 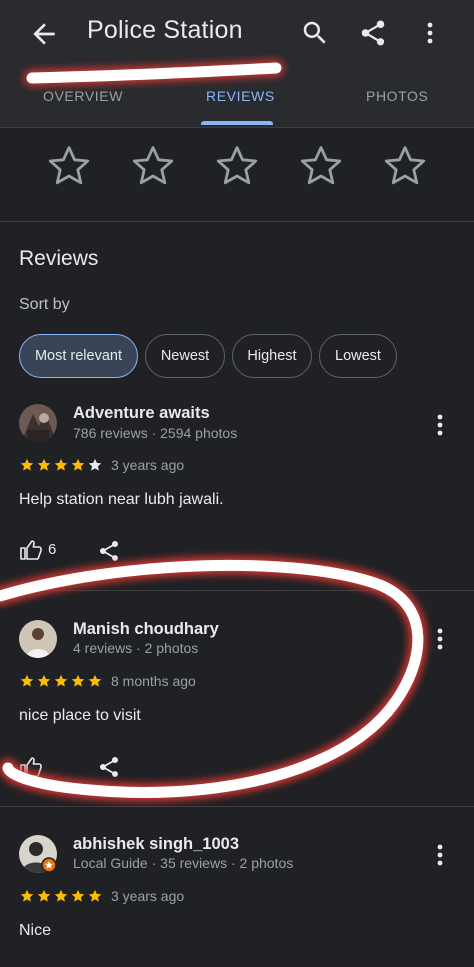 What do you see at coordinates (240, 96) in the screenshot?
I see `tab-reviews: REVIEWS` at bounding box center [240, 96].